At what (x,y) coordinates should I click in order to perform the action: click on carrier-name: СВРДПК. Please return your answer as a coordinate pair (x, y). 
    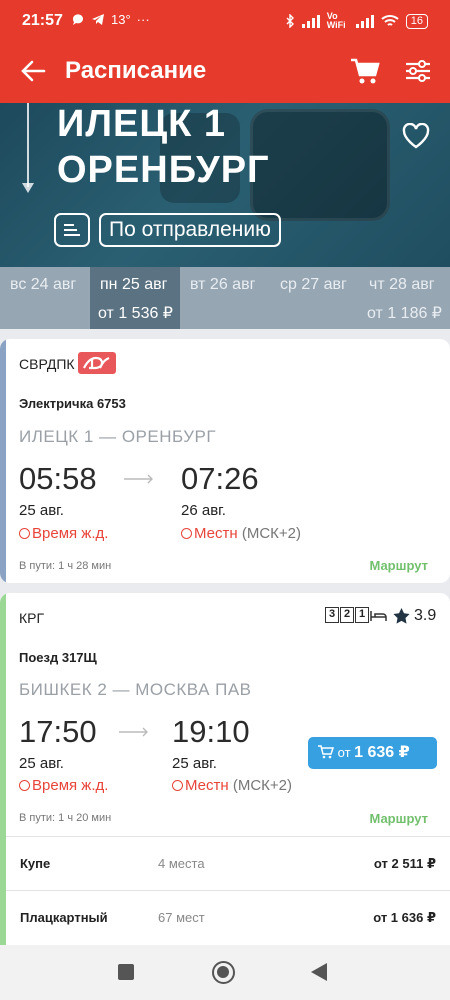
    Looking at the image, I should click on (47, 364).